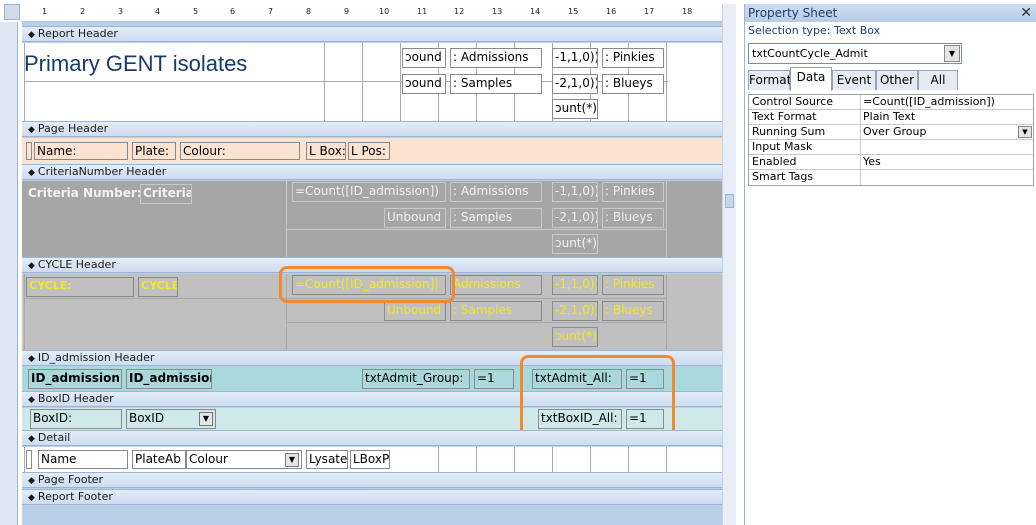  I want to click on section-label: CriteriaNumber Header, so click(102, 171).